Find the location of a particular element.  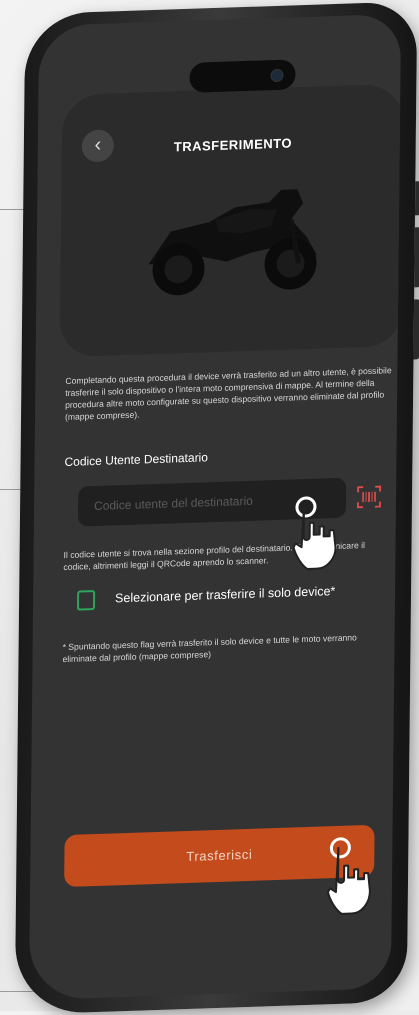

recipient-code-label: Codice Utente Destinatario is located at coordinates (136, 459).